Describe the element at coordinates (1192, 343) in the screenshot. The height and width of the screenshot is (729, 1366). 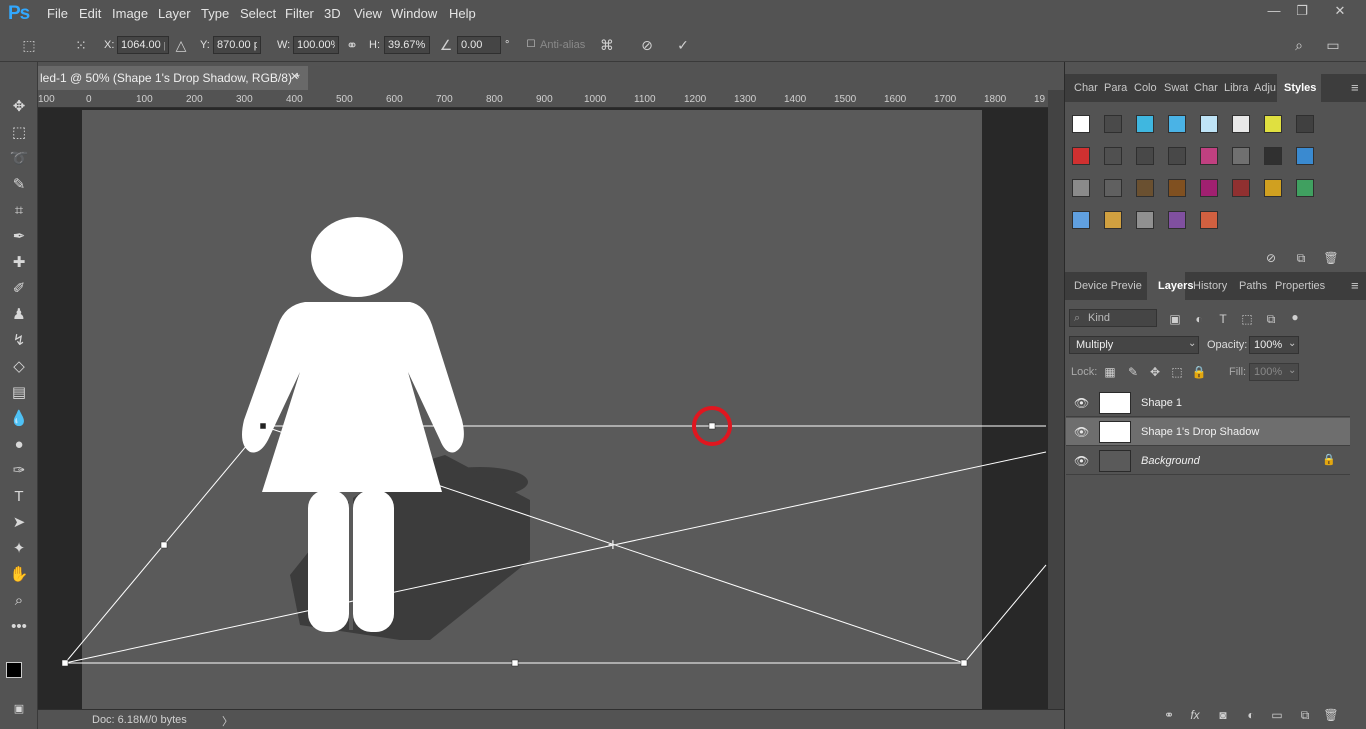
I see `chevron-down-icon: ⌄` at that location.